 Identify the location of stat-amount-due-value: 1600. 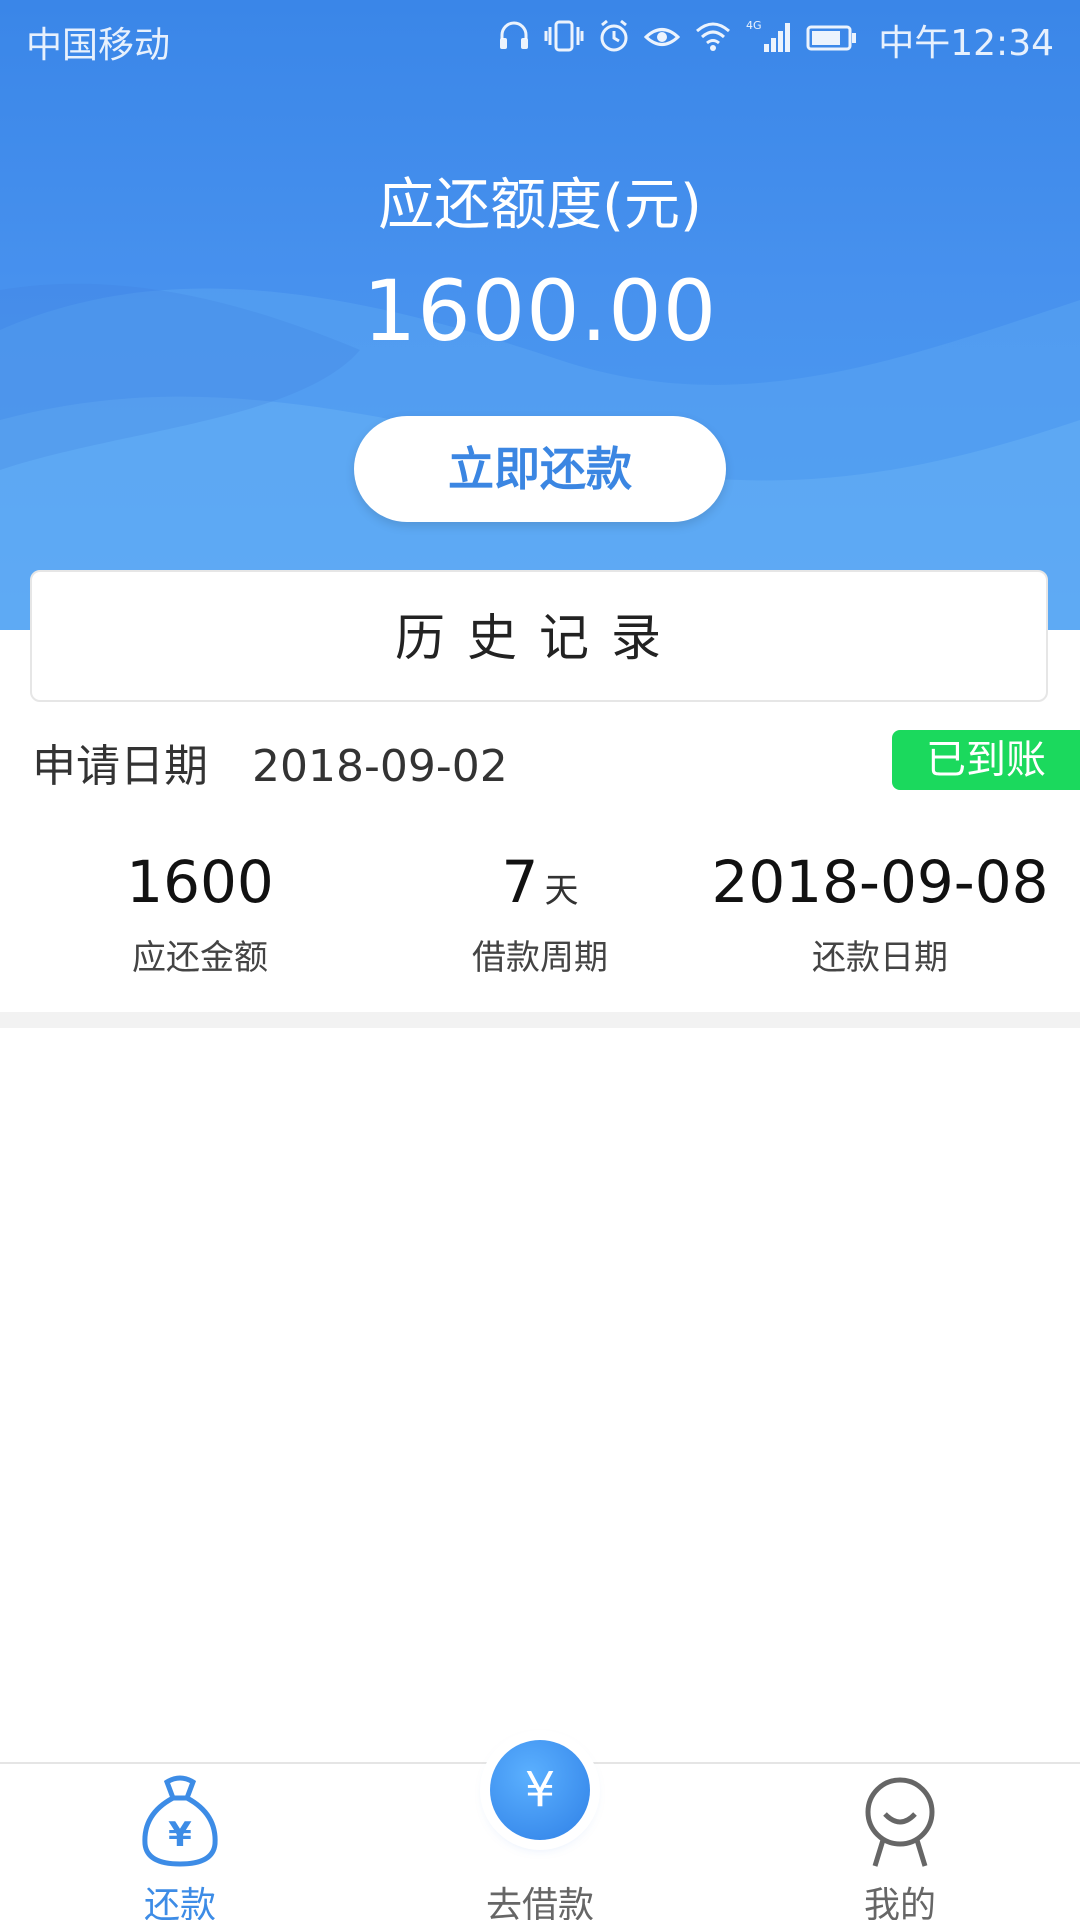
(200, 882).